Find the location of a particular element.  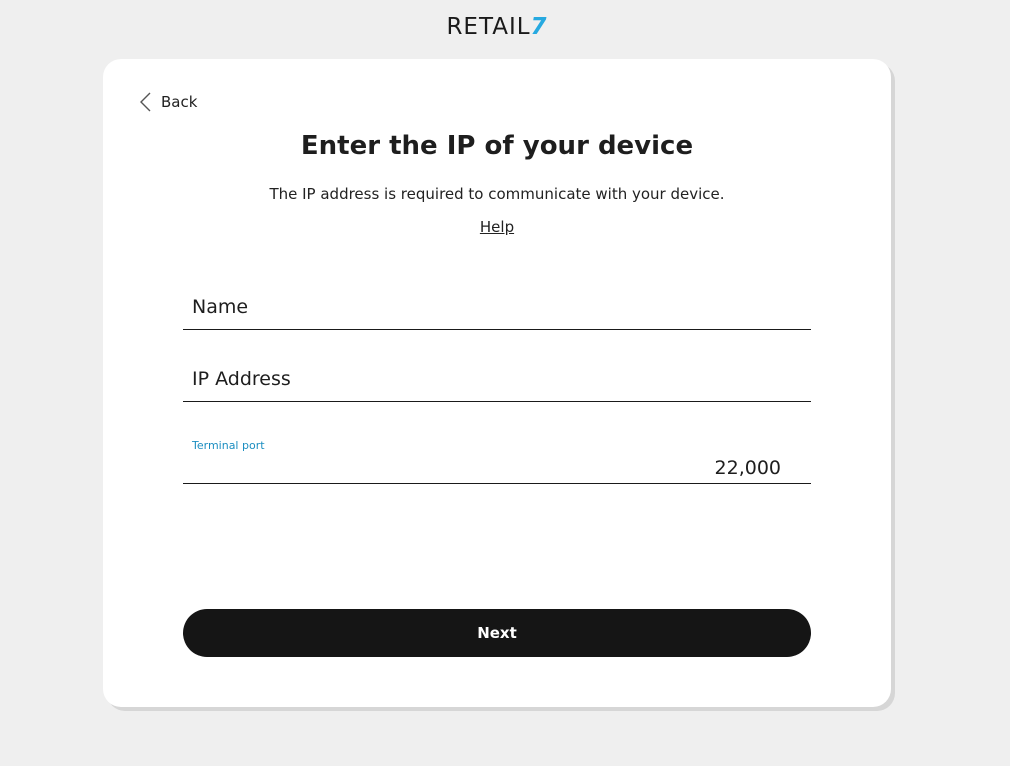

ip-address-input is located at coordinates (497, 378).